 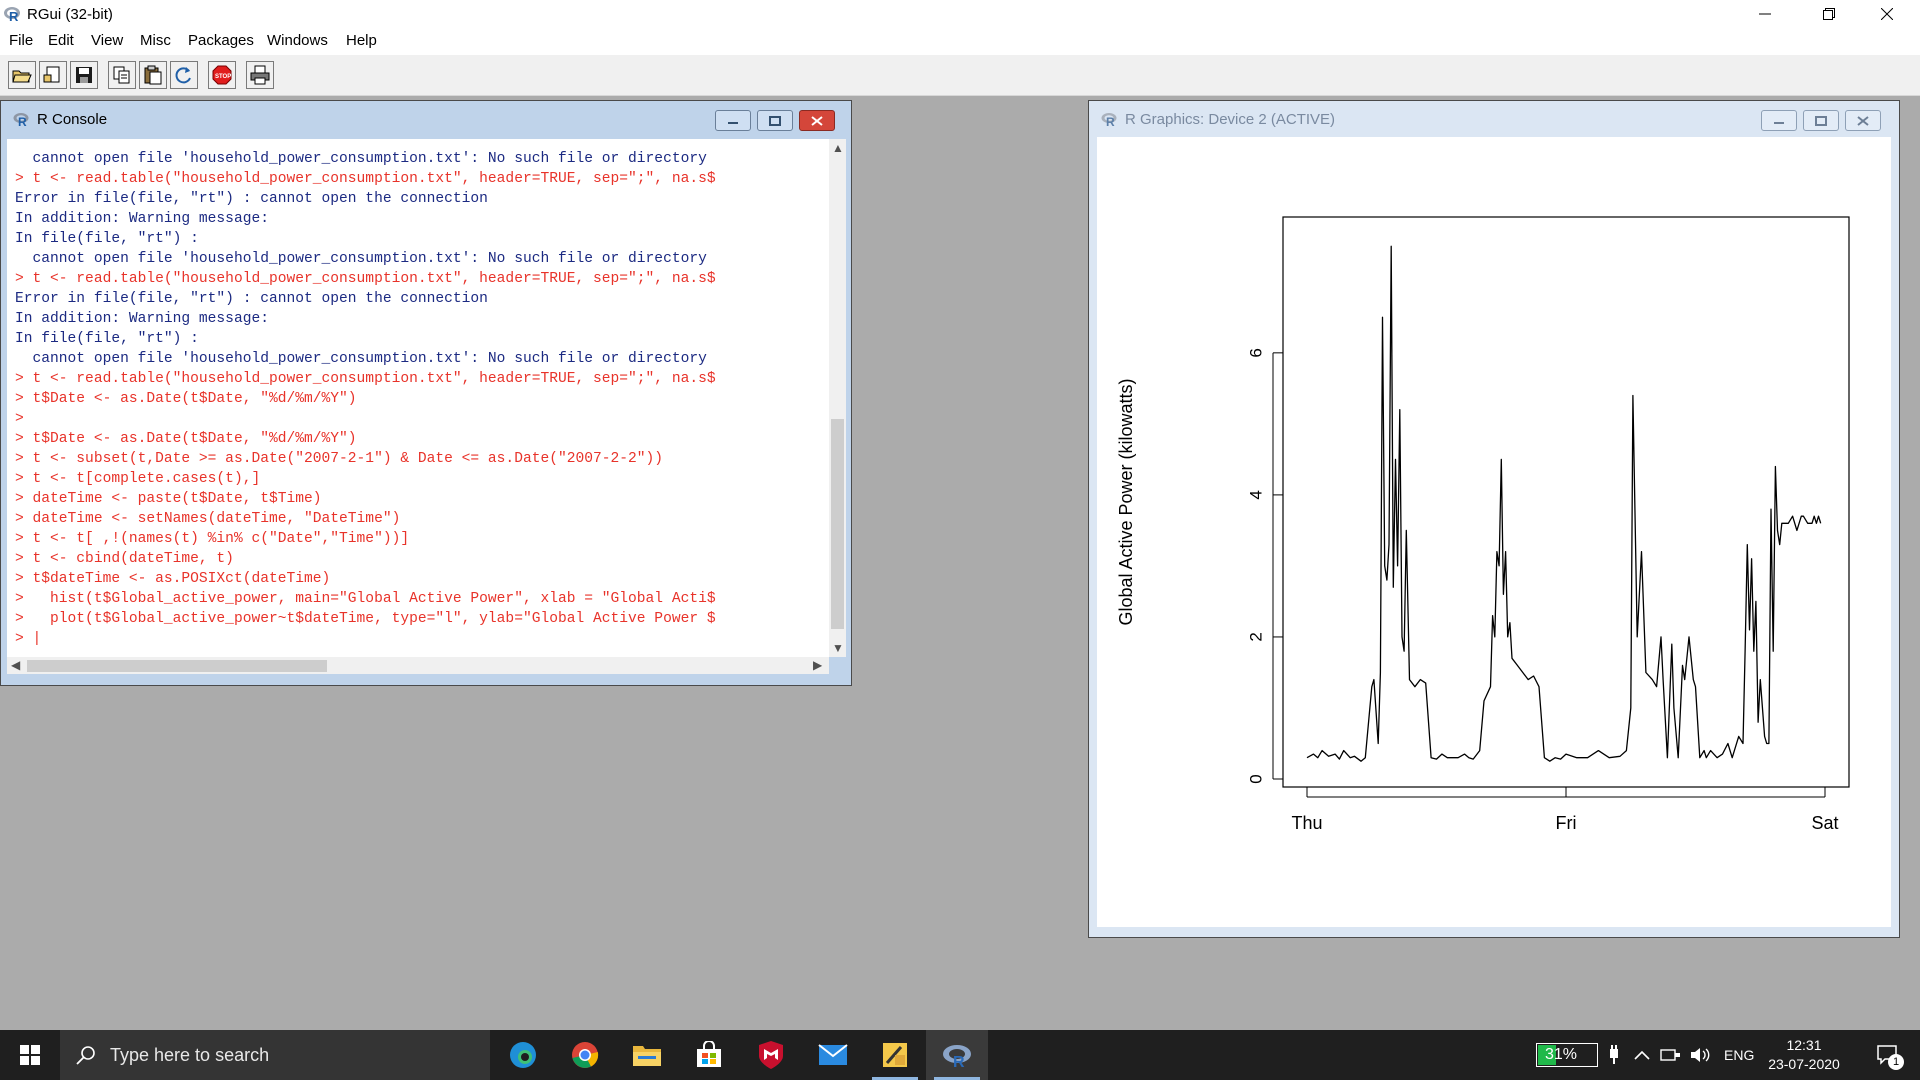 I want to click on stop-button: STOP, so click(x=222, y=75).